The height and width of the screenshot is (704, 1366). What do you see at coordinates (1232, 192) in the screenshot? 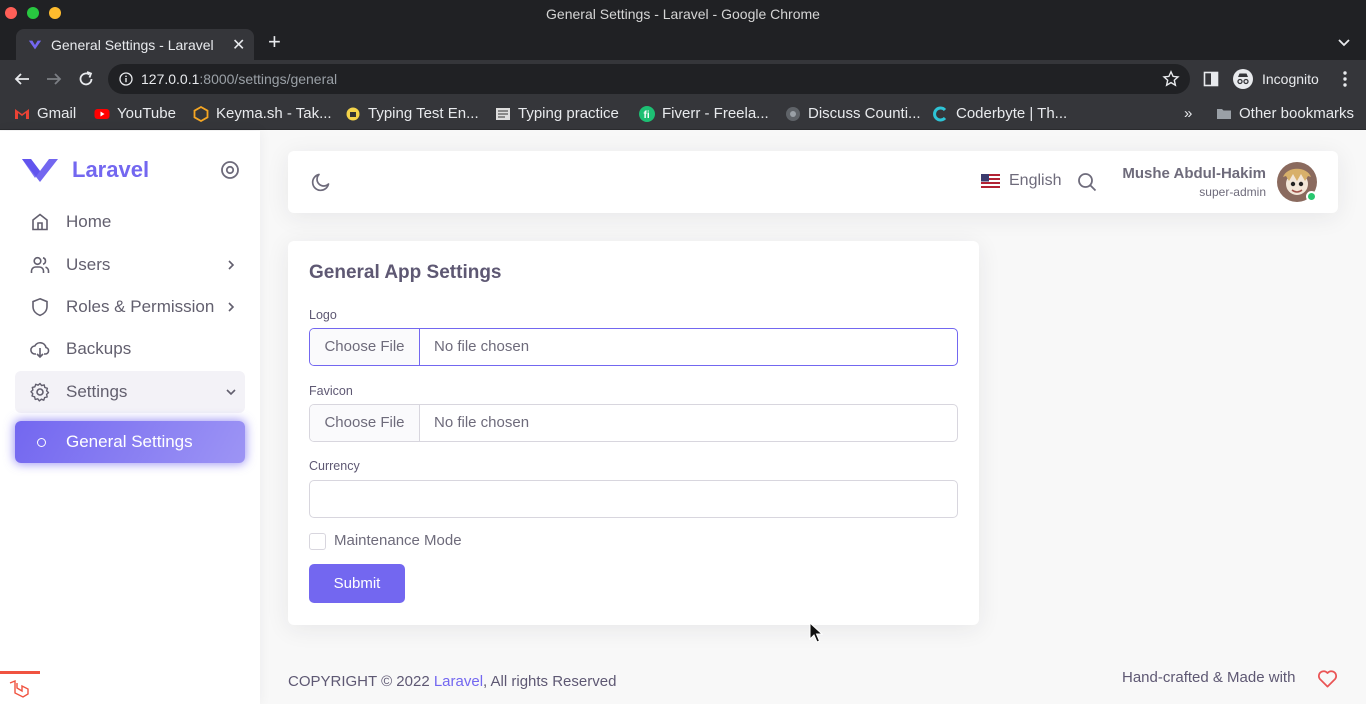
I see `user-role: super-admin` at bounding box center [1232, 192].